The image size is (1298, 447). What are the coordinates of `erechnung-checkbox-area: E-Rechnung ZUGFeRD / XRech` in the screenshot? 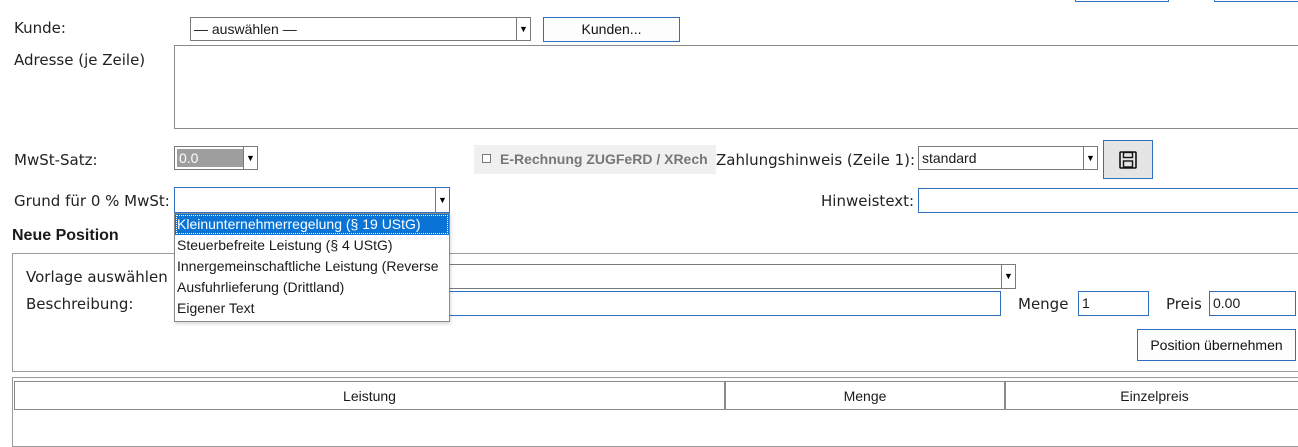 It's located at (595, 159).